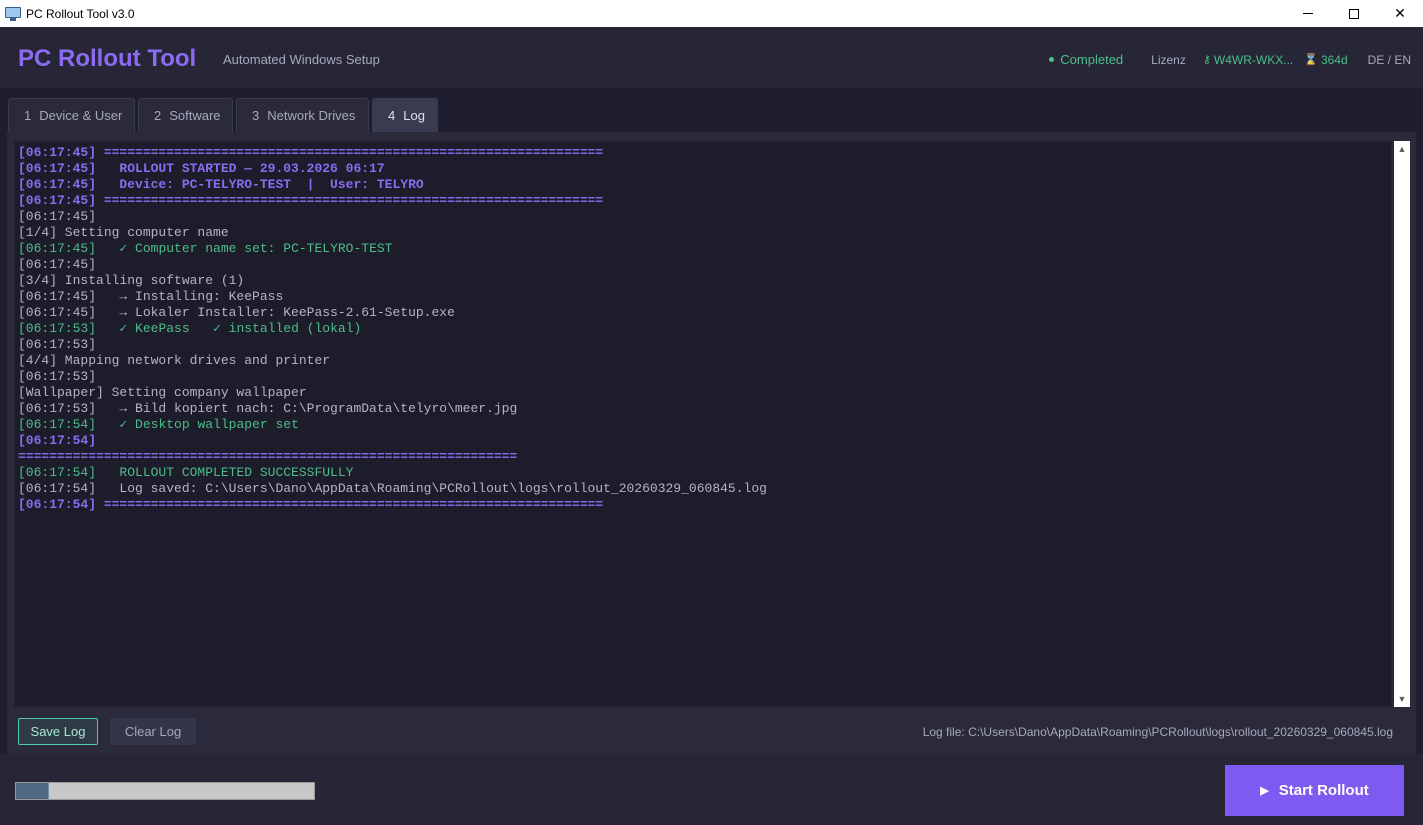 Image resolution: width=1423 pixels, height=825 pixels. I want to click on minimize-button, so click(1308, 13).